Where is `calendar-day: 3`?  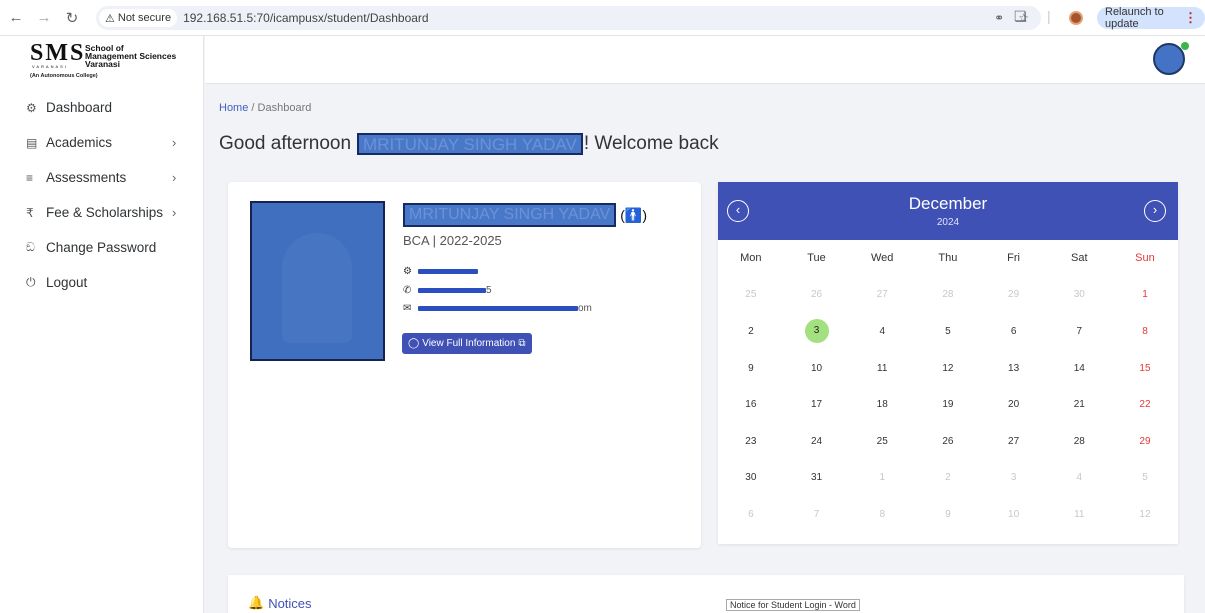
calendar-day: 3 is located at coordinates (1014, 477).